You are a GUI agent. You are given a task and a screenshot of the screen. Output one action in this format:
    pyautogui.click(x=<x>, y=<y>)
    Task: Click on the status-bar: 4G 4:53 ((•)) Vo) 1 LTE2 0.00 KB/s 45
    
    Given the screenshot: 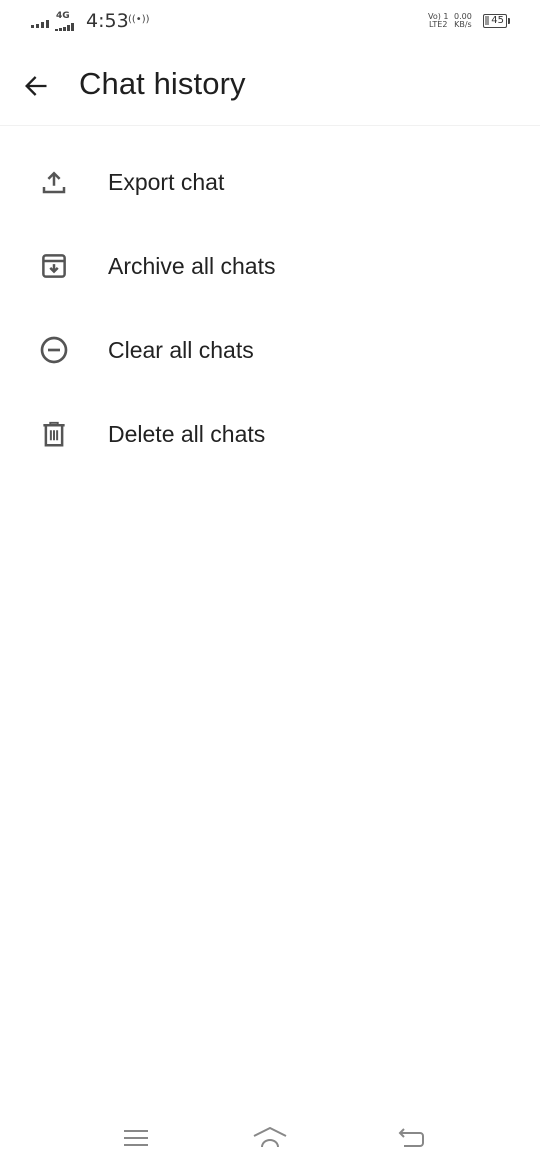 What is the action you would take?
    pyautogui.click(x=270, y=22)
    